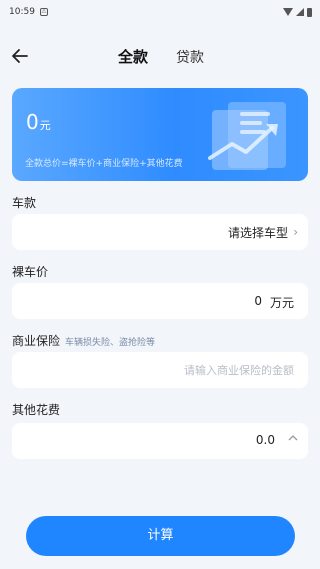  Describe the element at coordinates (160, 441) in the screenshot. I see `other-costs-field: 0.0` at that location.